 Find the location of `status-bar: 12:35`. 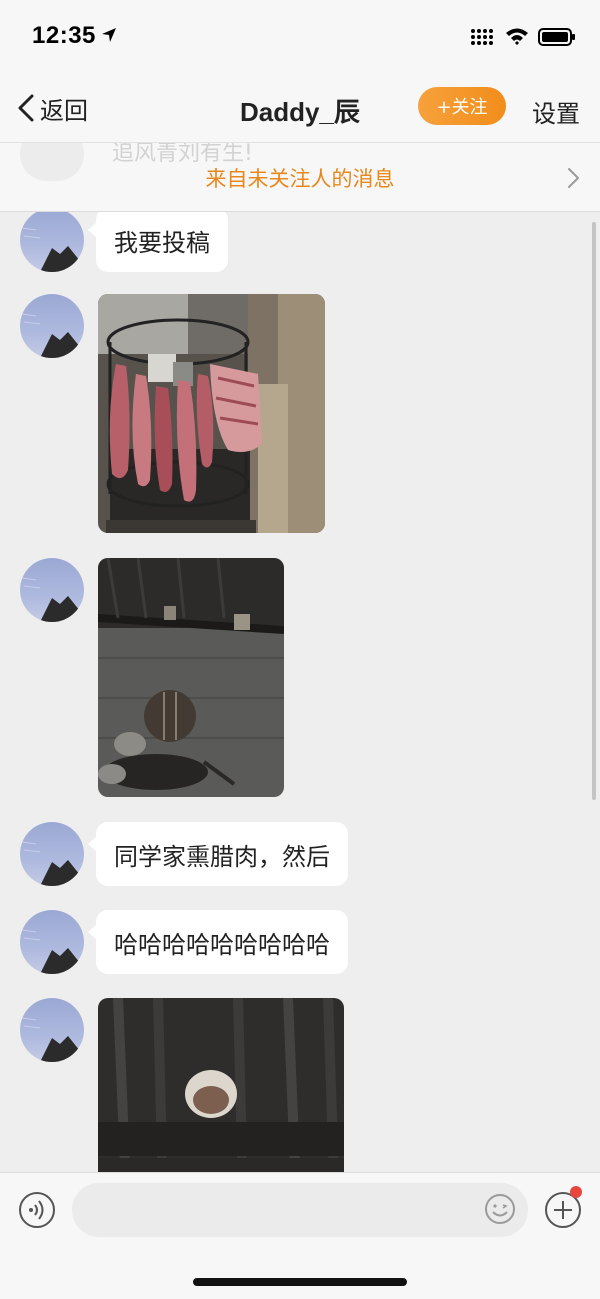

status-bar: 12:35 is located at coordinates (300, 37).